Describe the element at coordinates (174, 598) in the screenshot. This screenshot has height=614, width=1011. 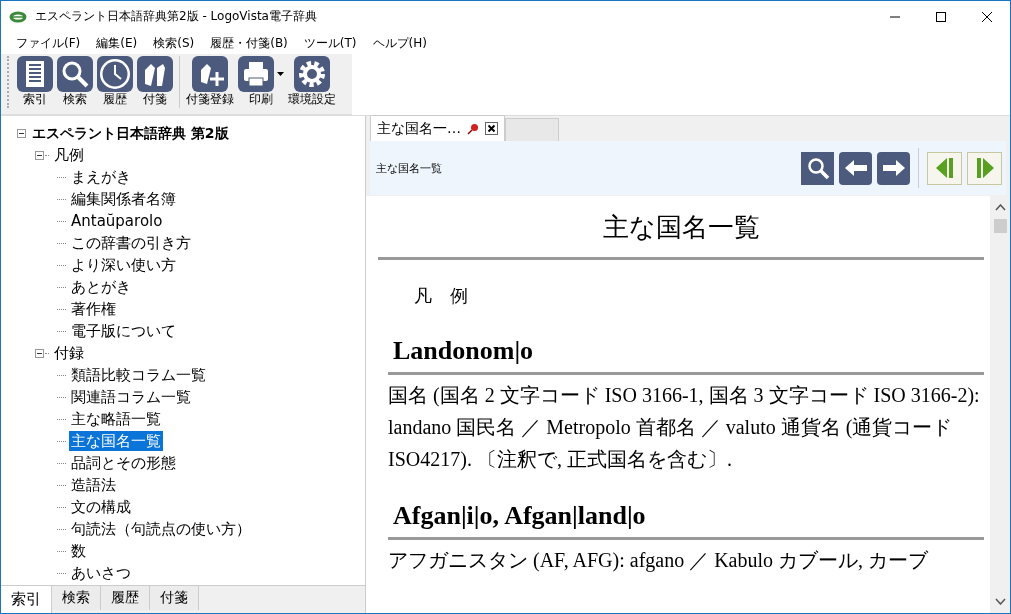
I see `panel-tab: 付箋` at that location.